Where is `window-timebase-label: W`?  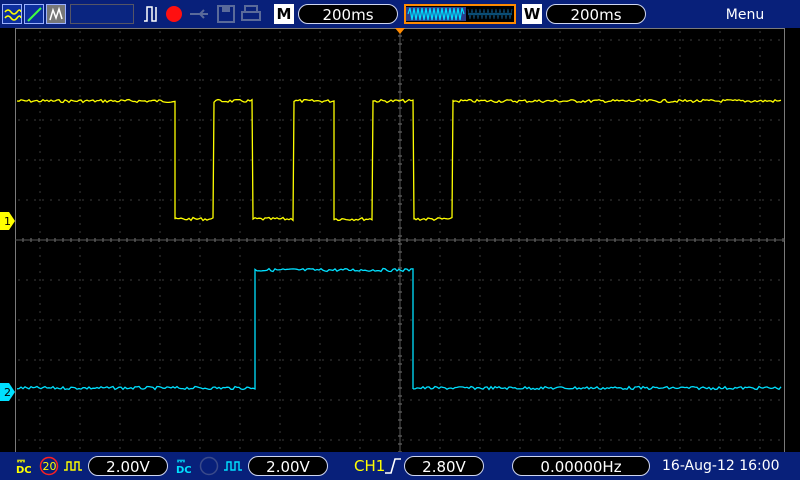
window-timebase-label: W is located at coordinates (532, 14).